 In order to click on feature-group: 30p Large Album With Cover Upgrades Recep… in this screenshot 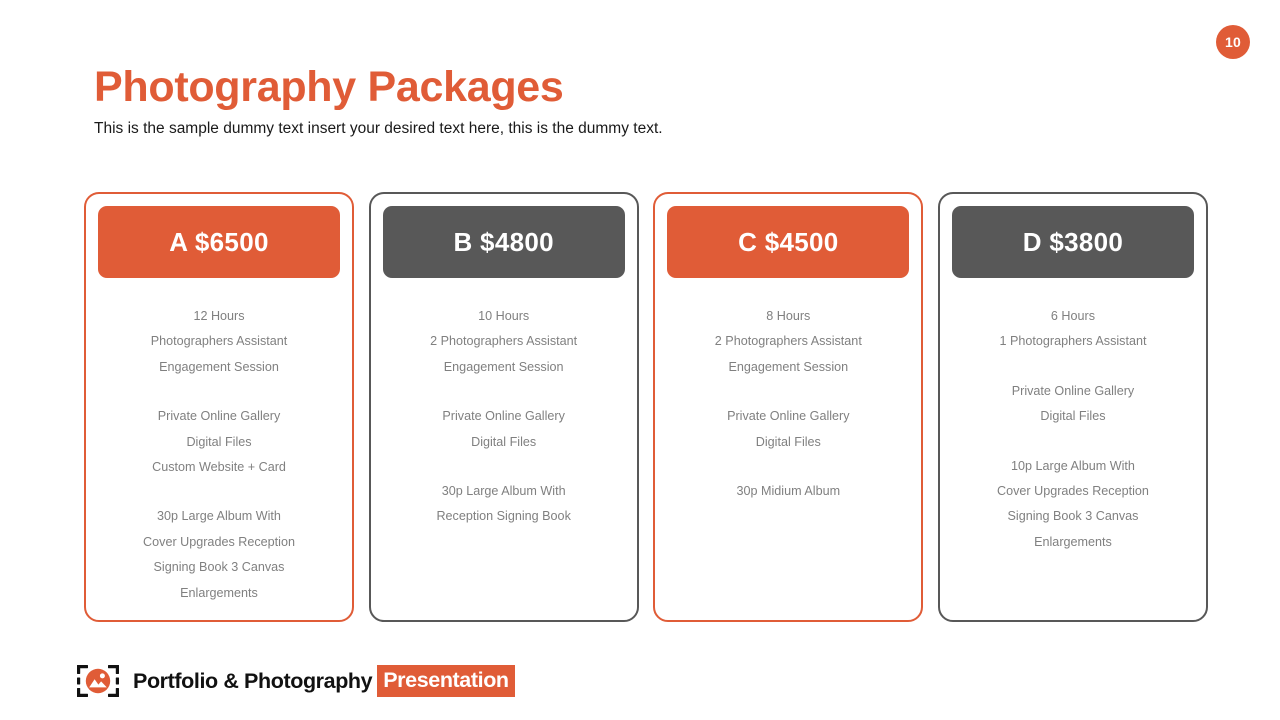, I will do `click(219, 555)`.